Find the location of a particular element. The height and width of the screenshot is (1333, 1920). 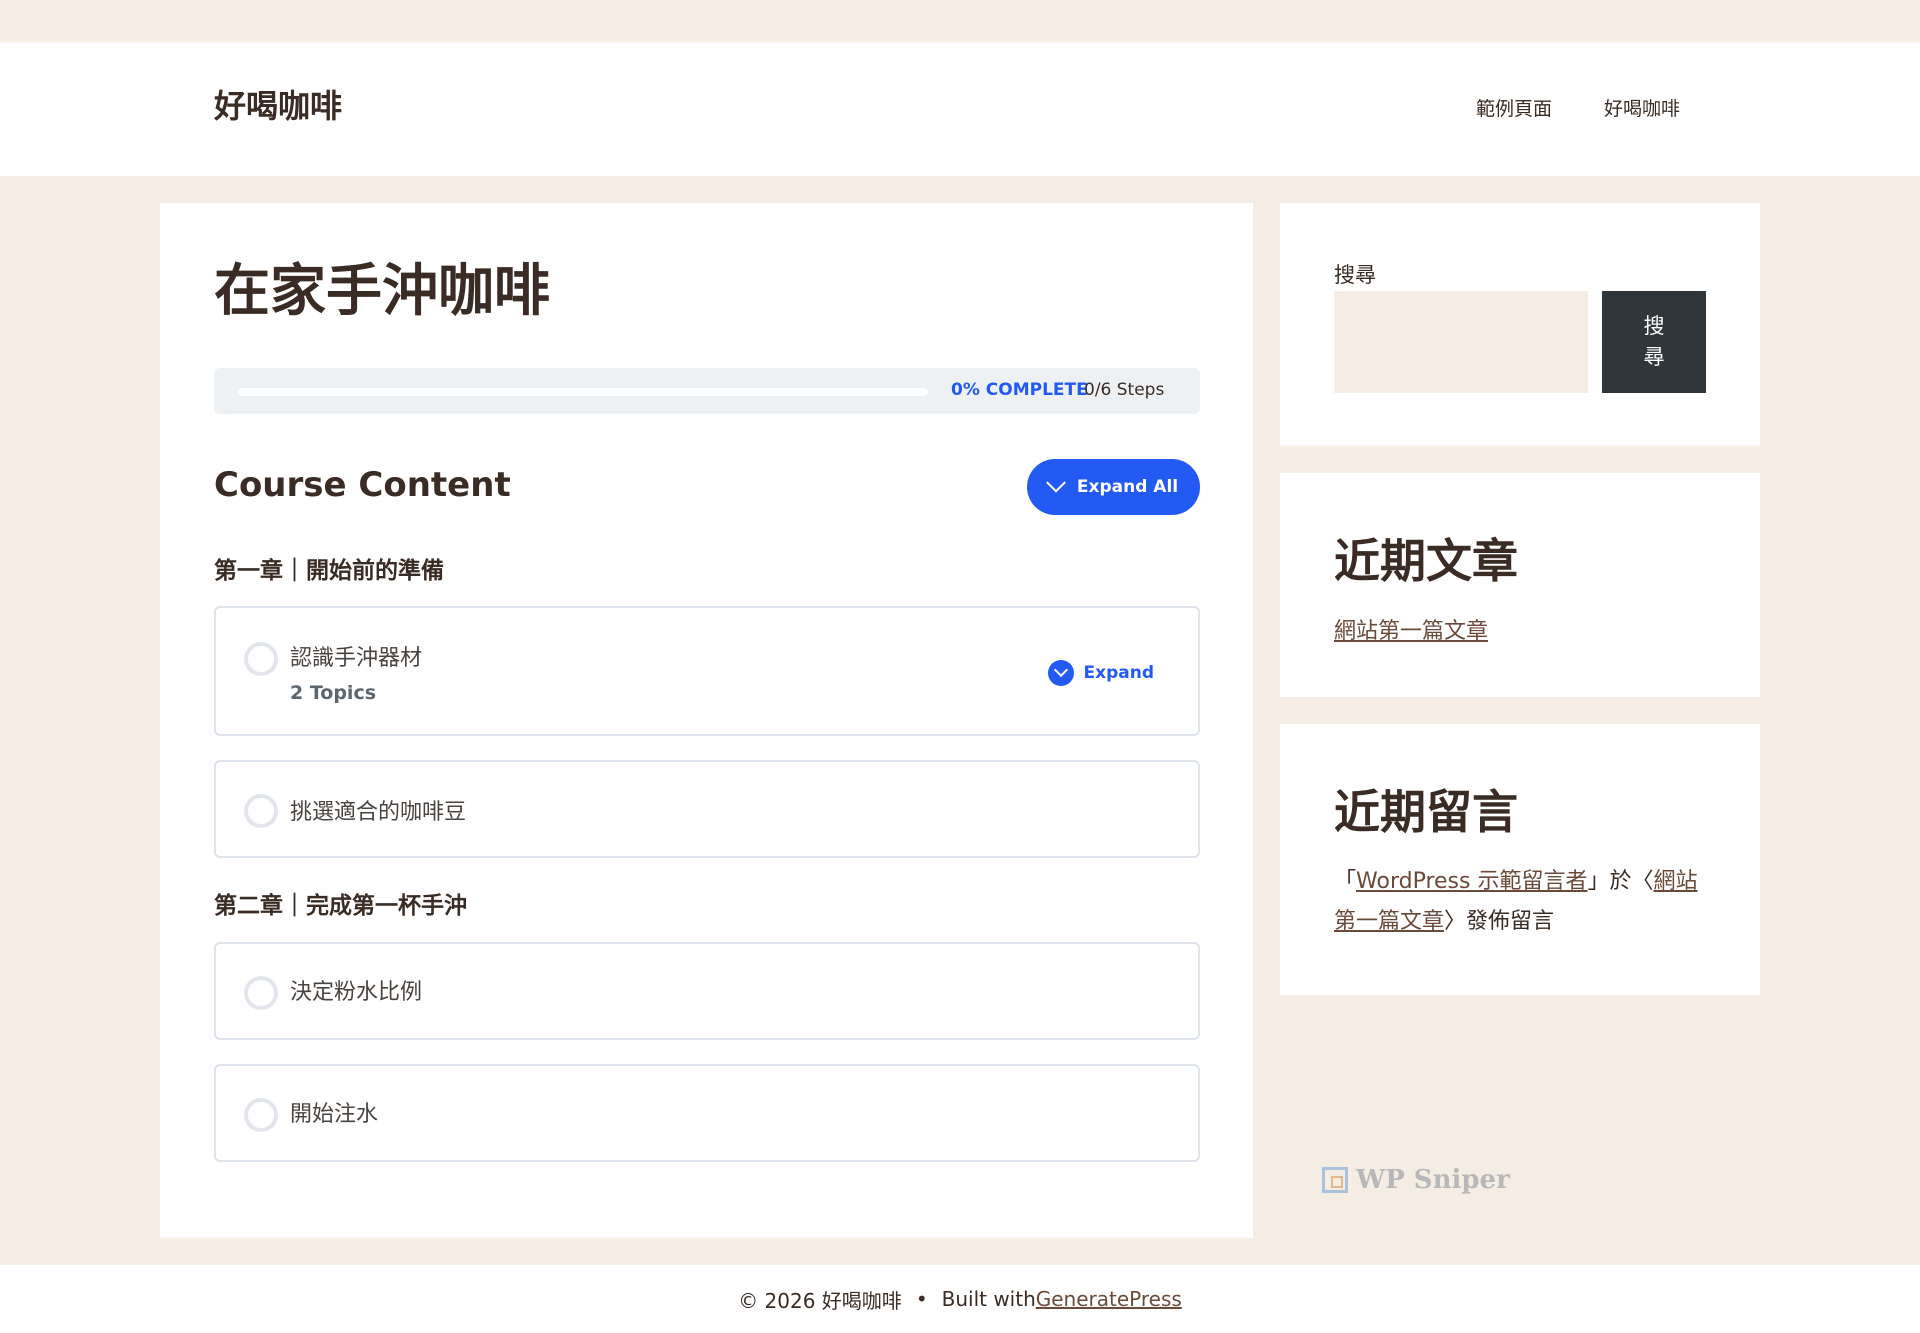

recent-posts-widget: 近期文章 網站第一篇文章 is located at coordinates (1520, 585).